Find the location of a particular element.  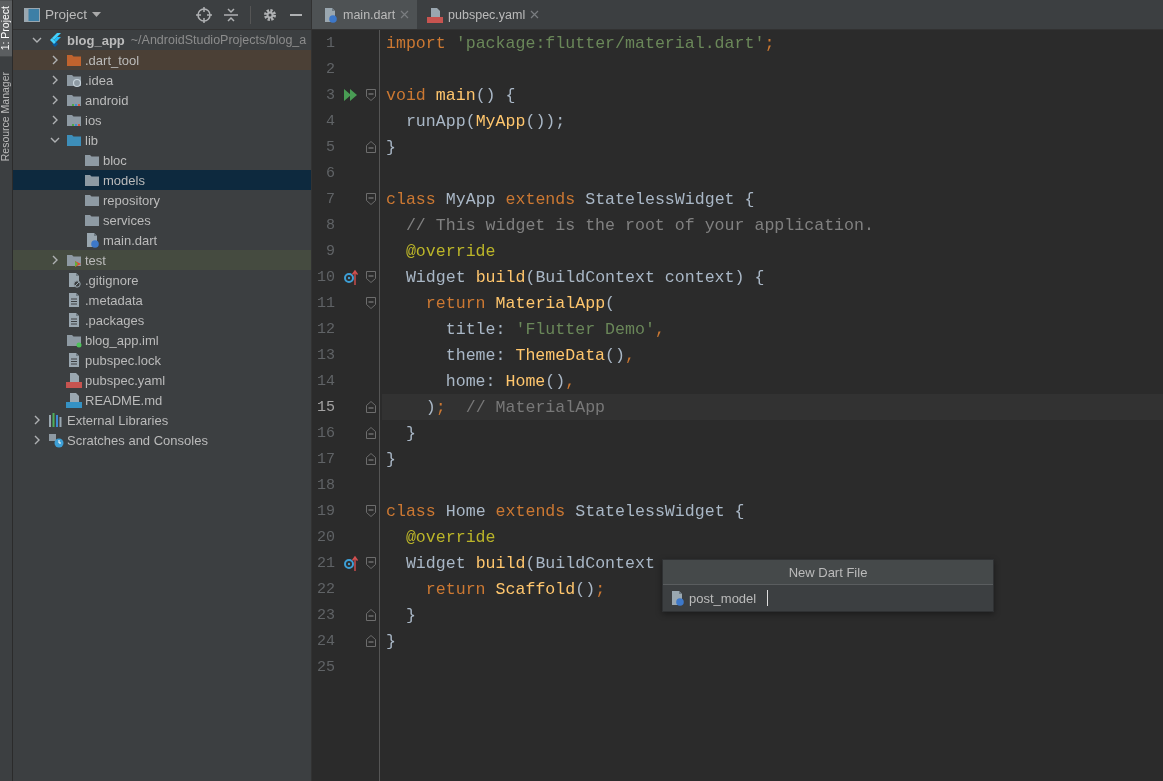

tree-item: blog_app.iml is located at coordinates (162, 340).